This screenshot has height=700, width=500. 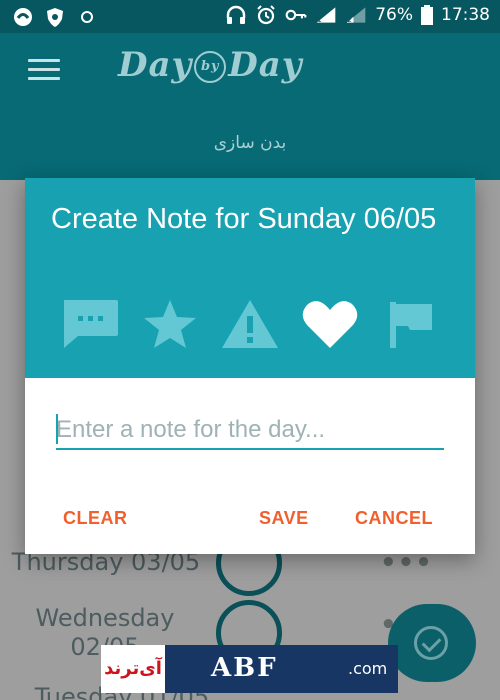 What do you see at coordinates (330, 324) in the screenshot?
I see `heart-icon` at bounding box center [330, 324].